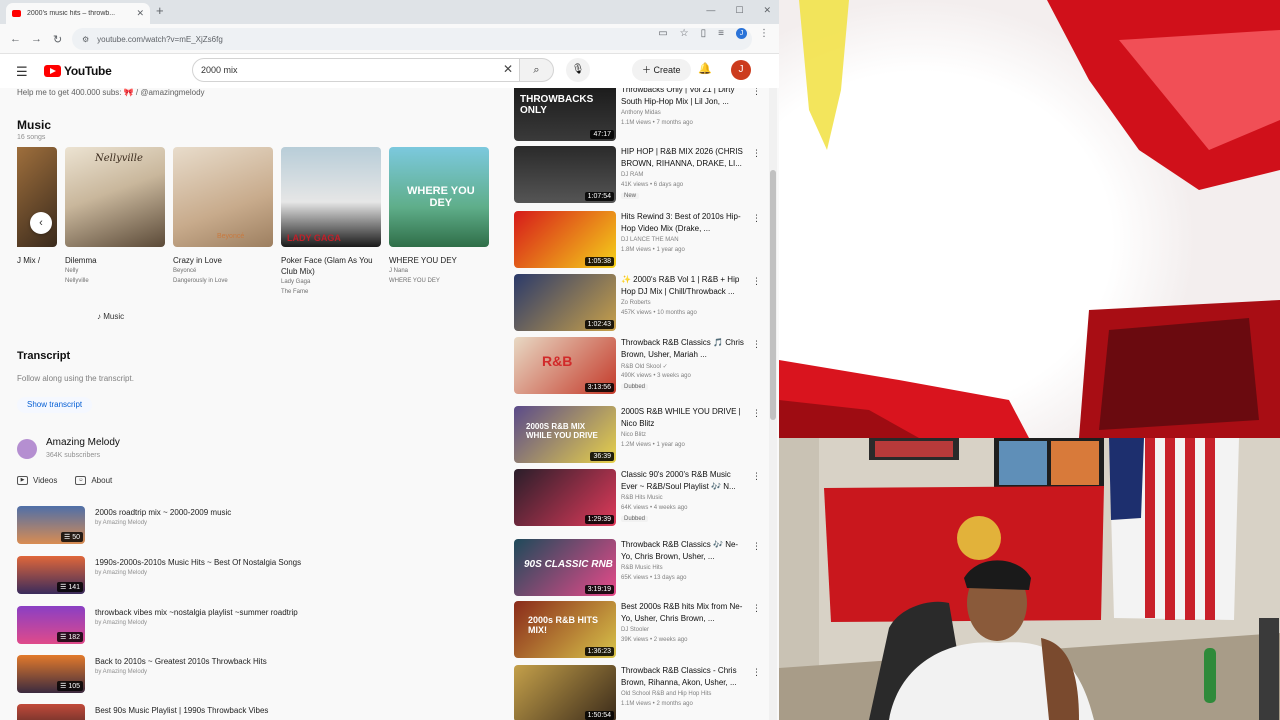 The height and width of the screenshot is (720, 1280). Describe the element at coordinates (160, 39) in the screenshot. I see `url-text: youtube.com/watch?v=mE_XjZs6fg` at that location.